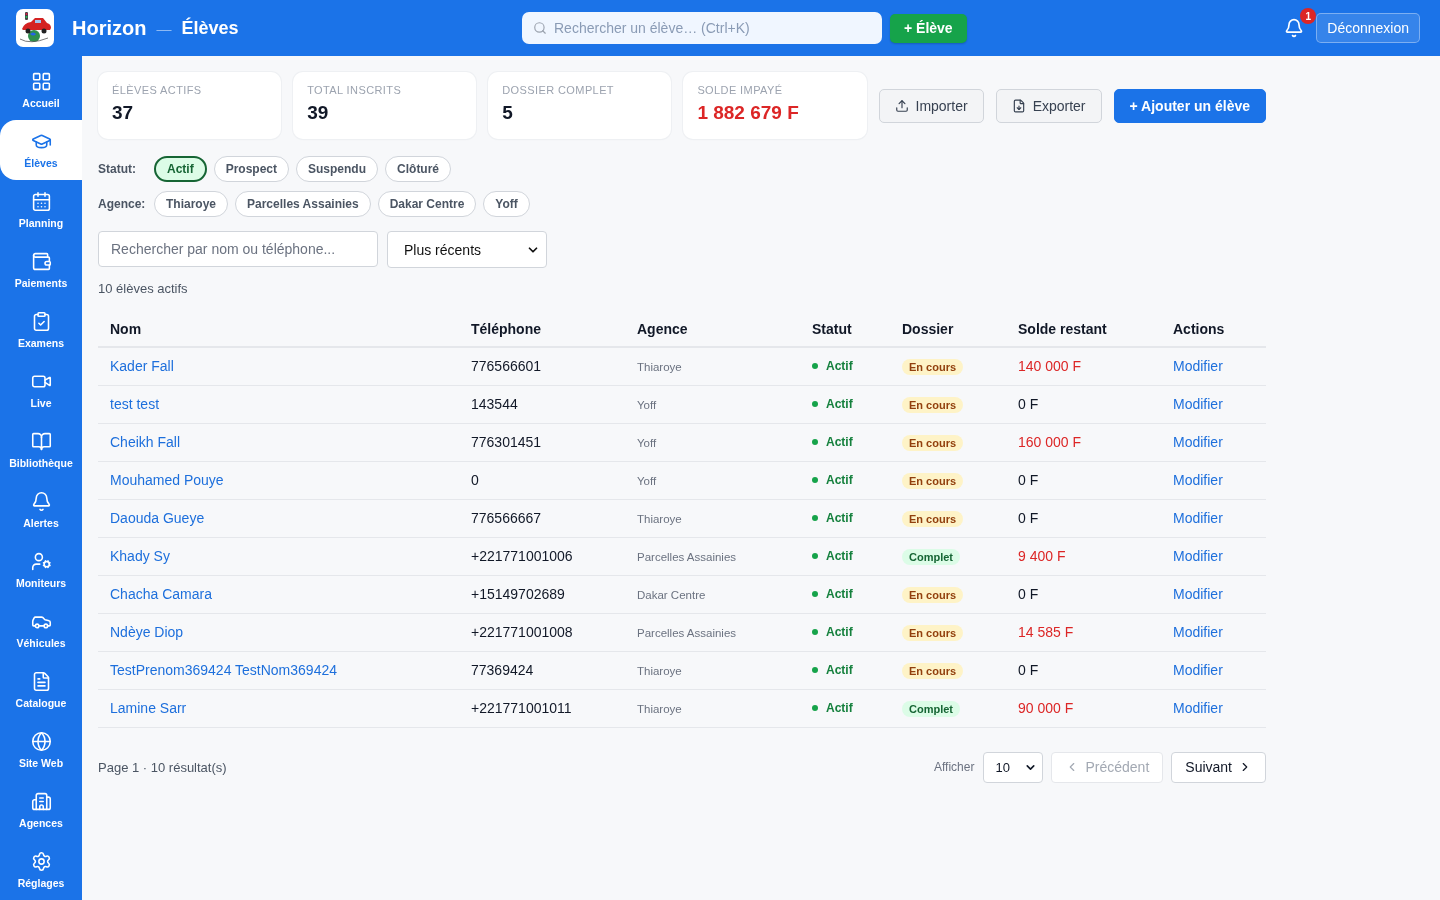 The width and height of the screenshot is (1440, 900). I want to click on page-title: Élèves, so click(210, 28).